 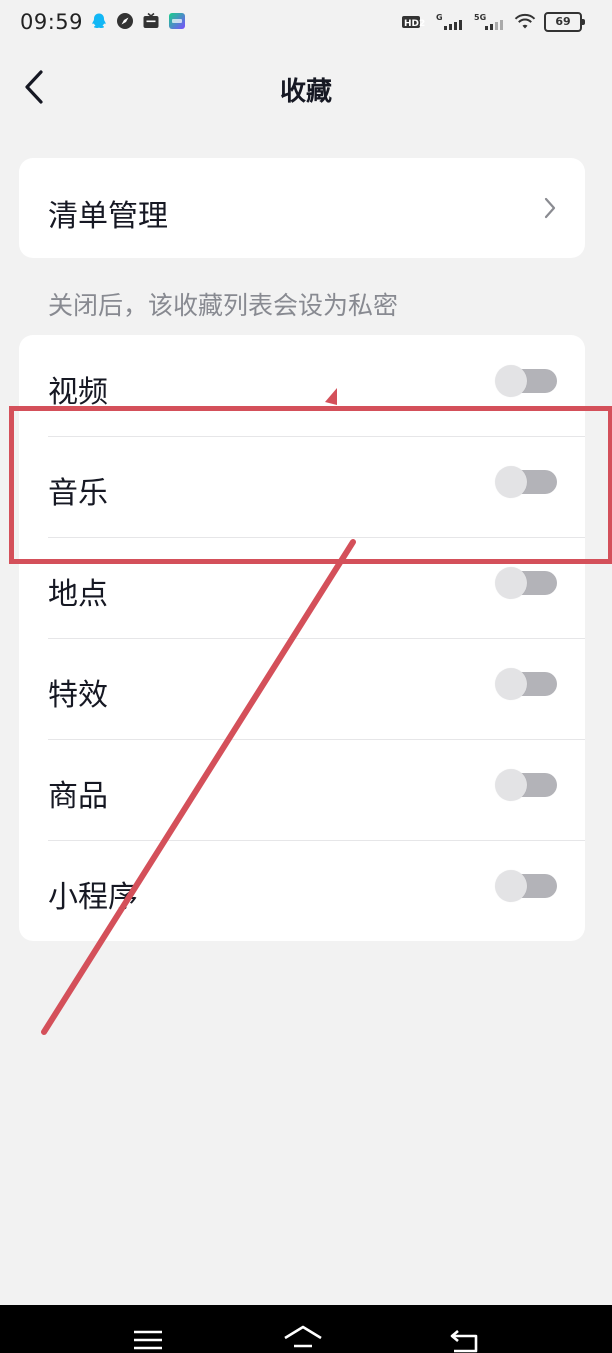 I want to click on list-manage-label: 清单管理, so click(x=108, y=216).